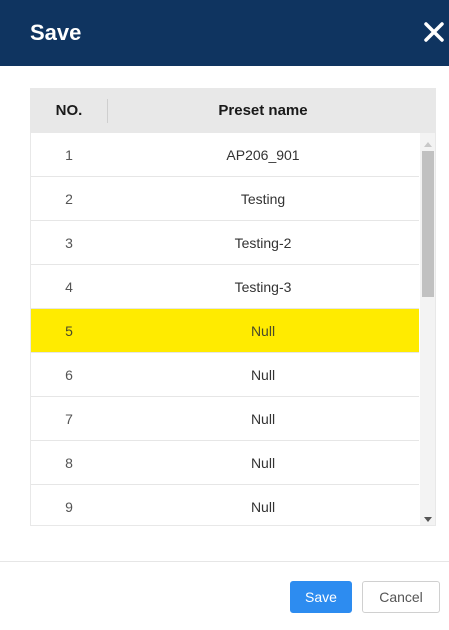 This screenshot has width=449, height=630. I want to click on cell-preset-name: Testing, so click(263, 199).